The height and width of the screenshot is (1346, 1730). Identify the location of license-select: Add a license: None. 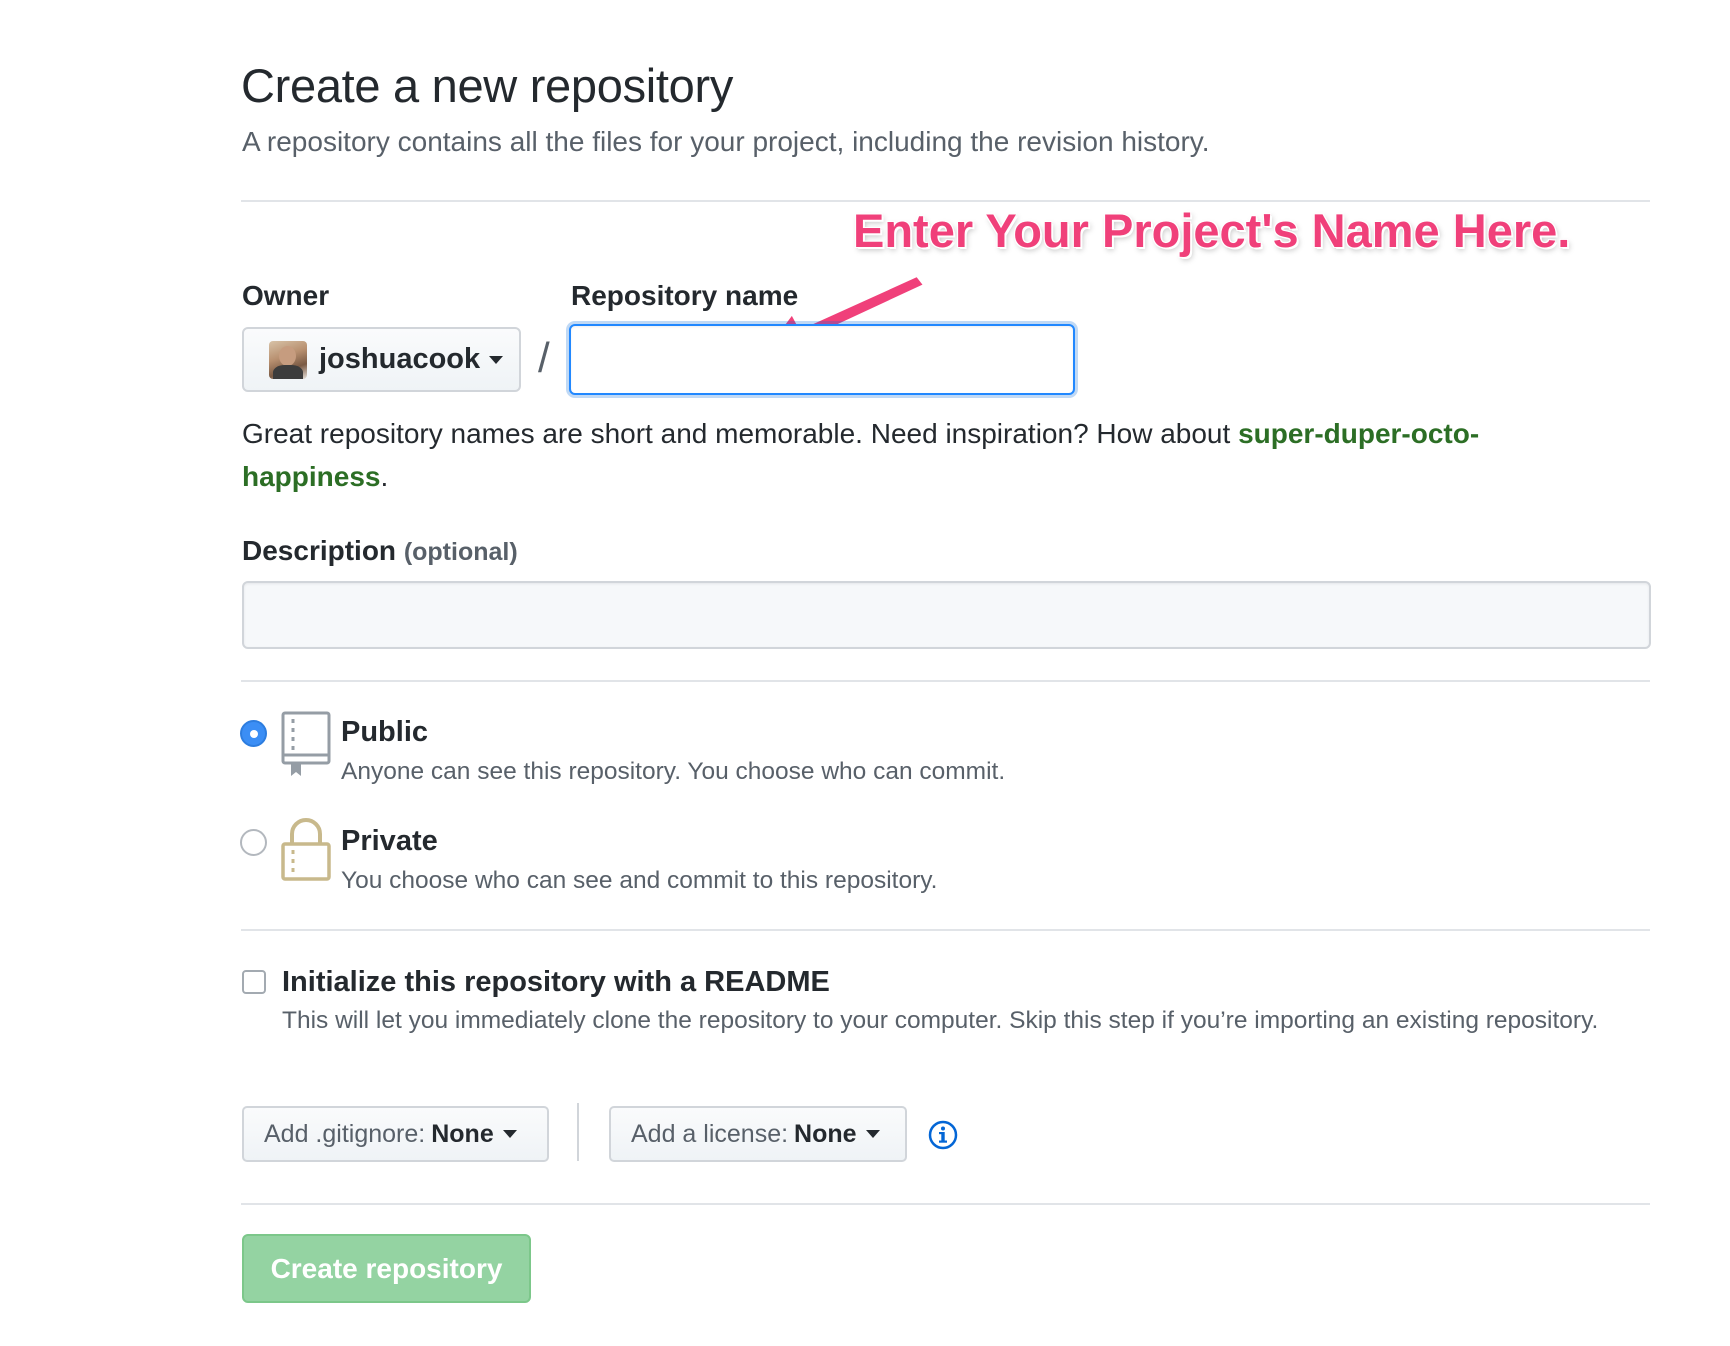
(758, 1134).